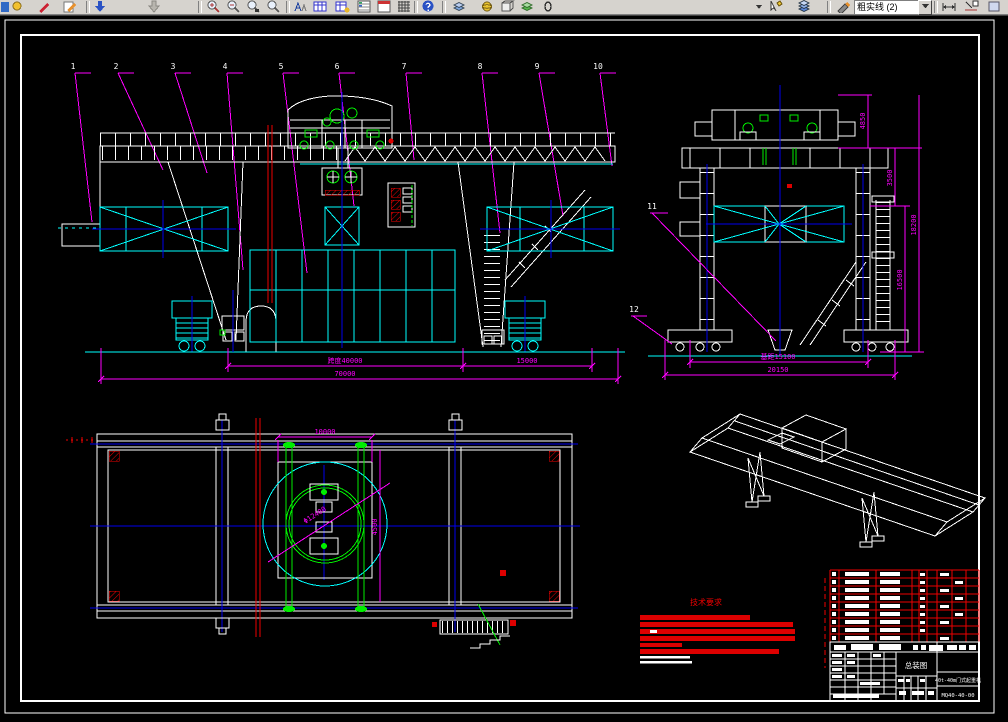  Describe the element at coordinates (391, 141) in the screenshot. I see `buffer-mark` at that location.